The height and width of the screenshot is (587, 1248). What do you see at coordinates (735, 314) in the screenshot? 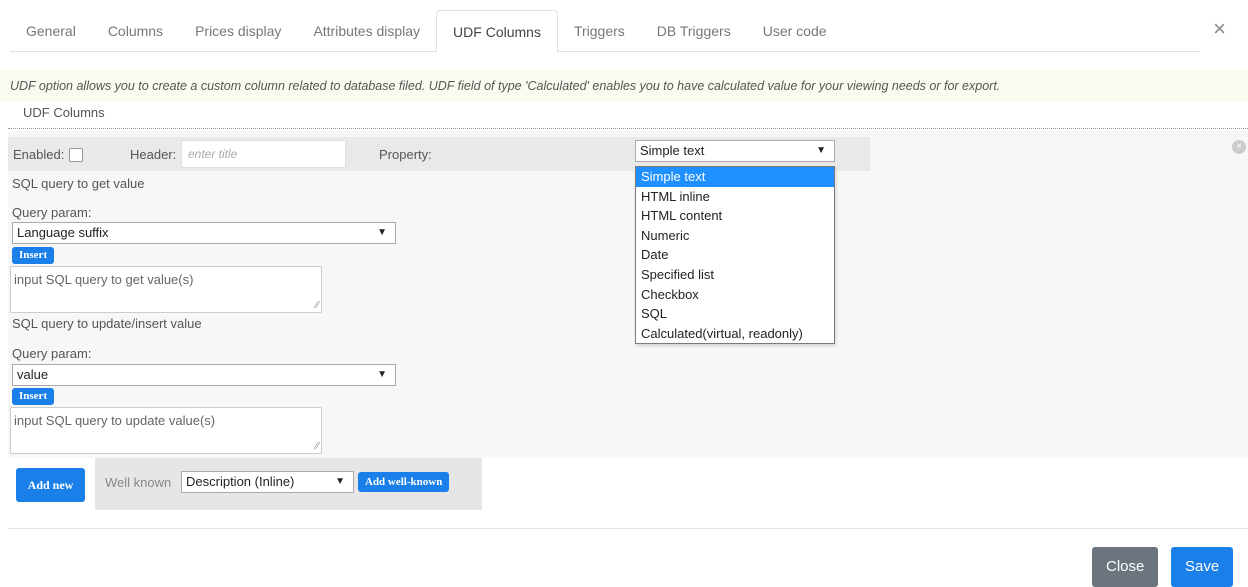
I see `property-option-sql: SQL` at bounding box center [735, 314].